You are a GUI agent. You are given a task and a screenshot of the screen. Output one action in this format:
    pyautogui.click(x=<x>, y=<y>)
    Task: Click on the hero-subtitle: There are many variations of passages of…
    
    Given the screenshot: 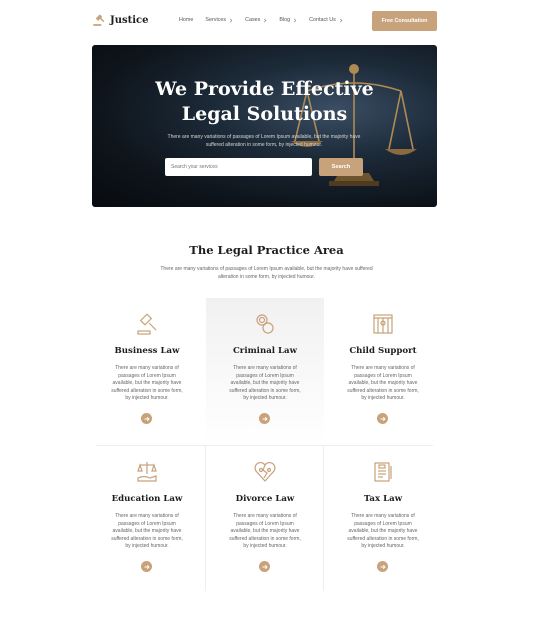 What is the action you would take?
    pyautogui.click(x=264, y=141)
    